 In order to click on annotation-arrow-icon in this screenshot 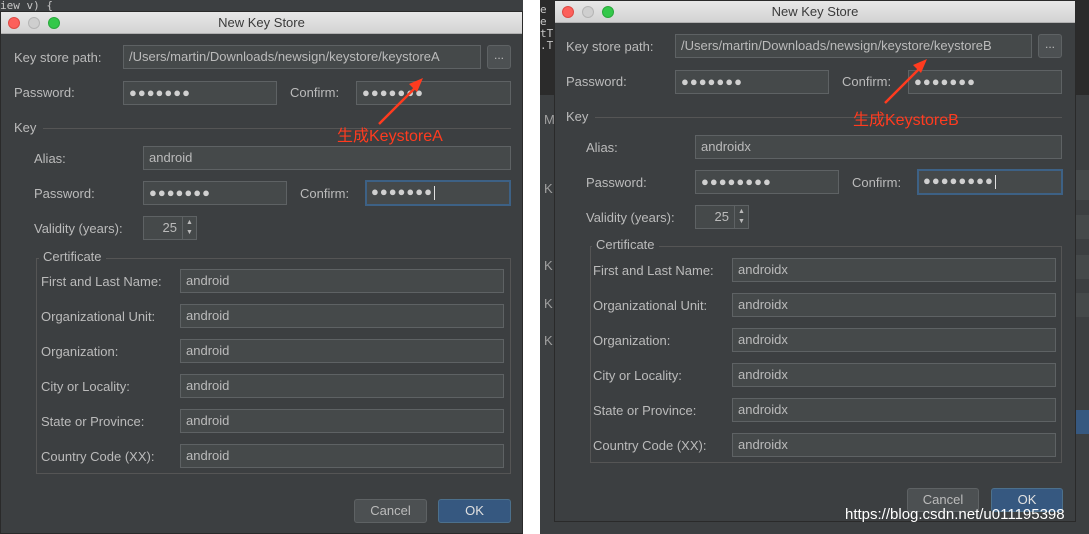, I will do `click(905, 81)`.